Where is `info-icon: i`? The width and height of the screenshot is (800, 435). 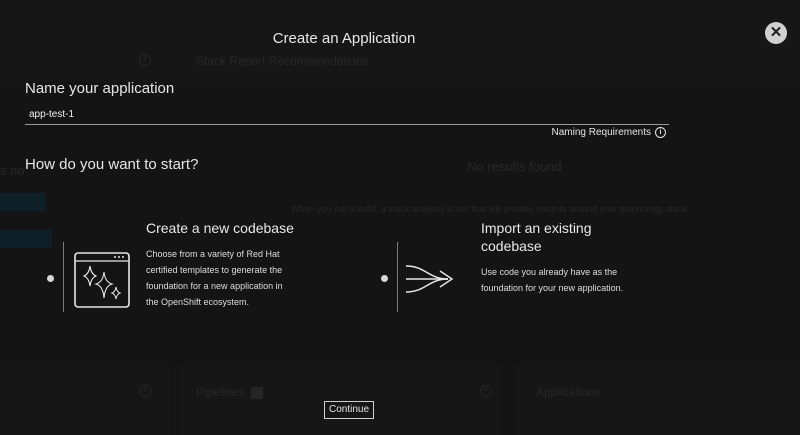 info-icon: i is located at coordinates (660, 132).